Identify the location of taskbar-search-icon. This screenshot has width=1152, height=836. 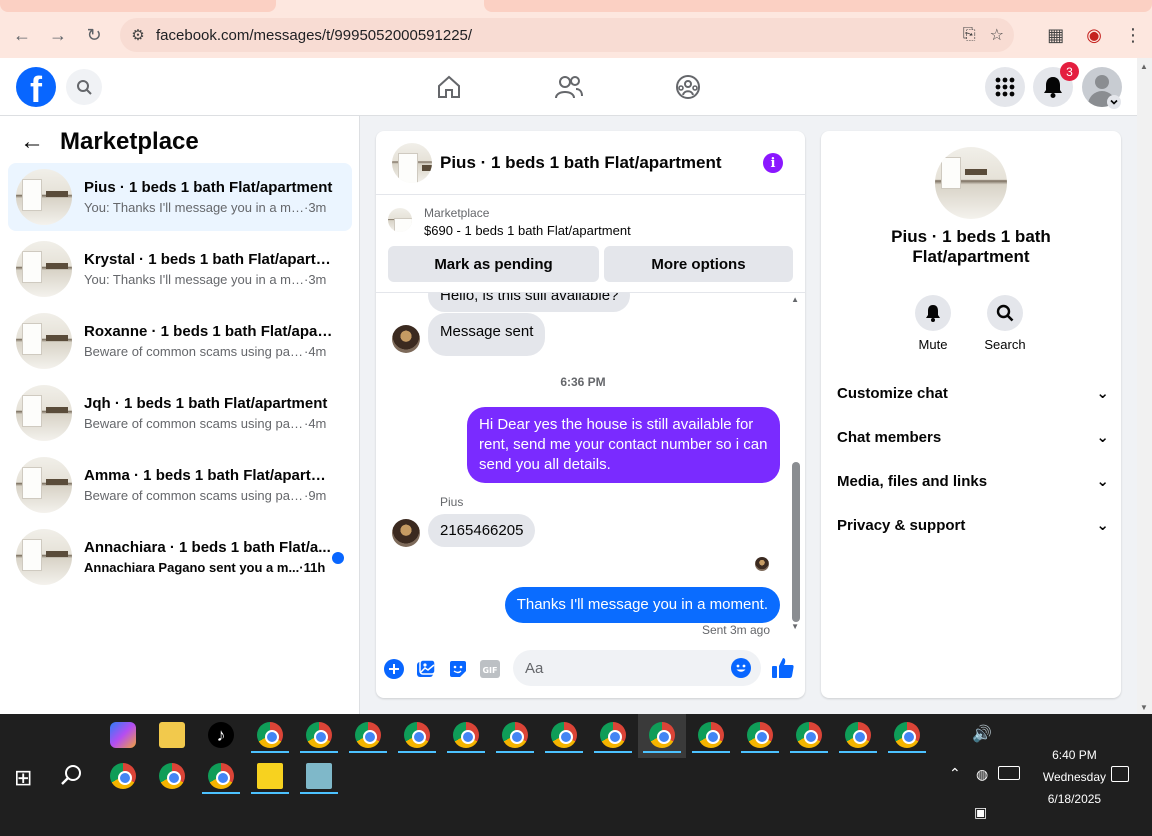
(72, 777).